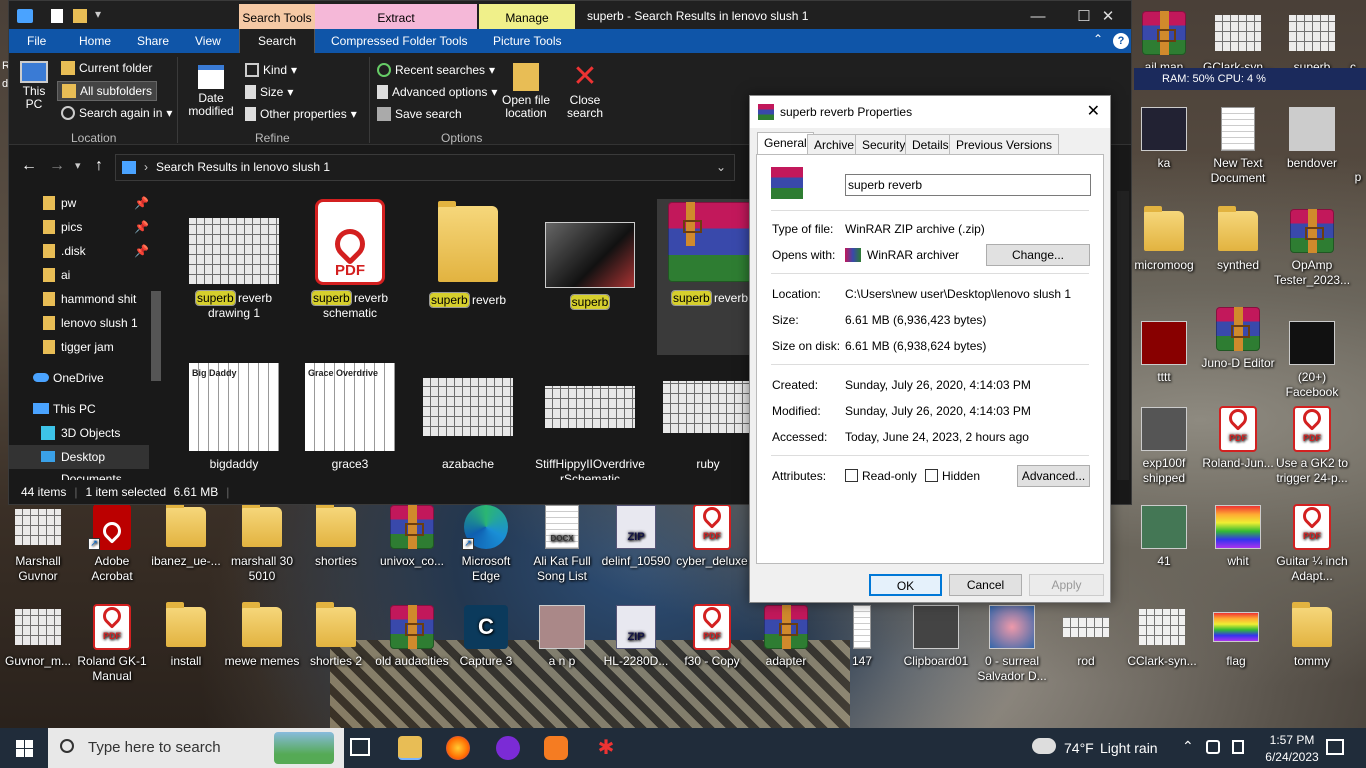 The width and height of the screenshot is (1366, 768). What do you see at coordinates (262, 543) in the screenshot?
I see `desktop-icon: marshall 30 5010` at bounding box center [262, 543].